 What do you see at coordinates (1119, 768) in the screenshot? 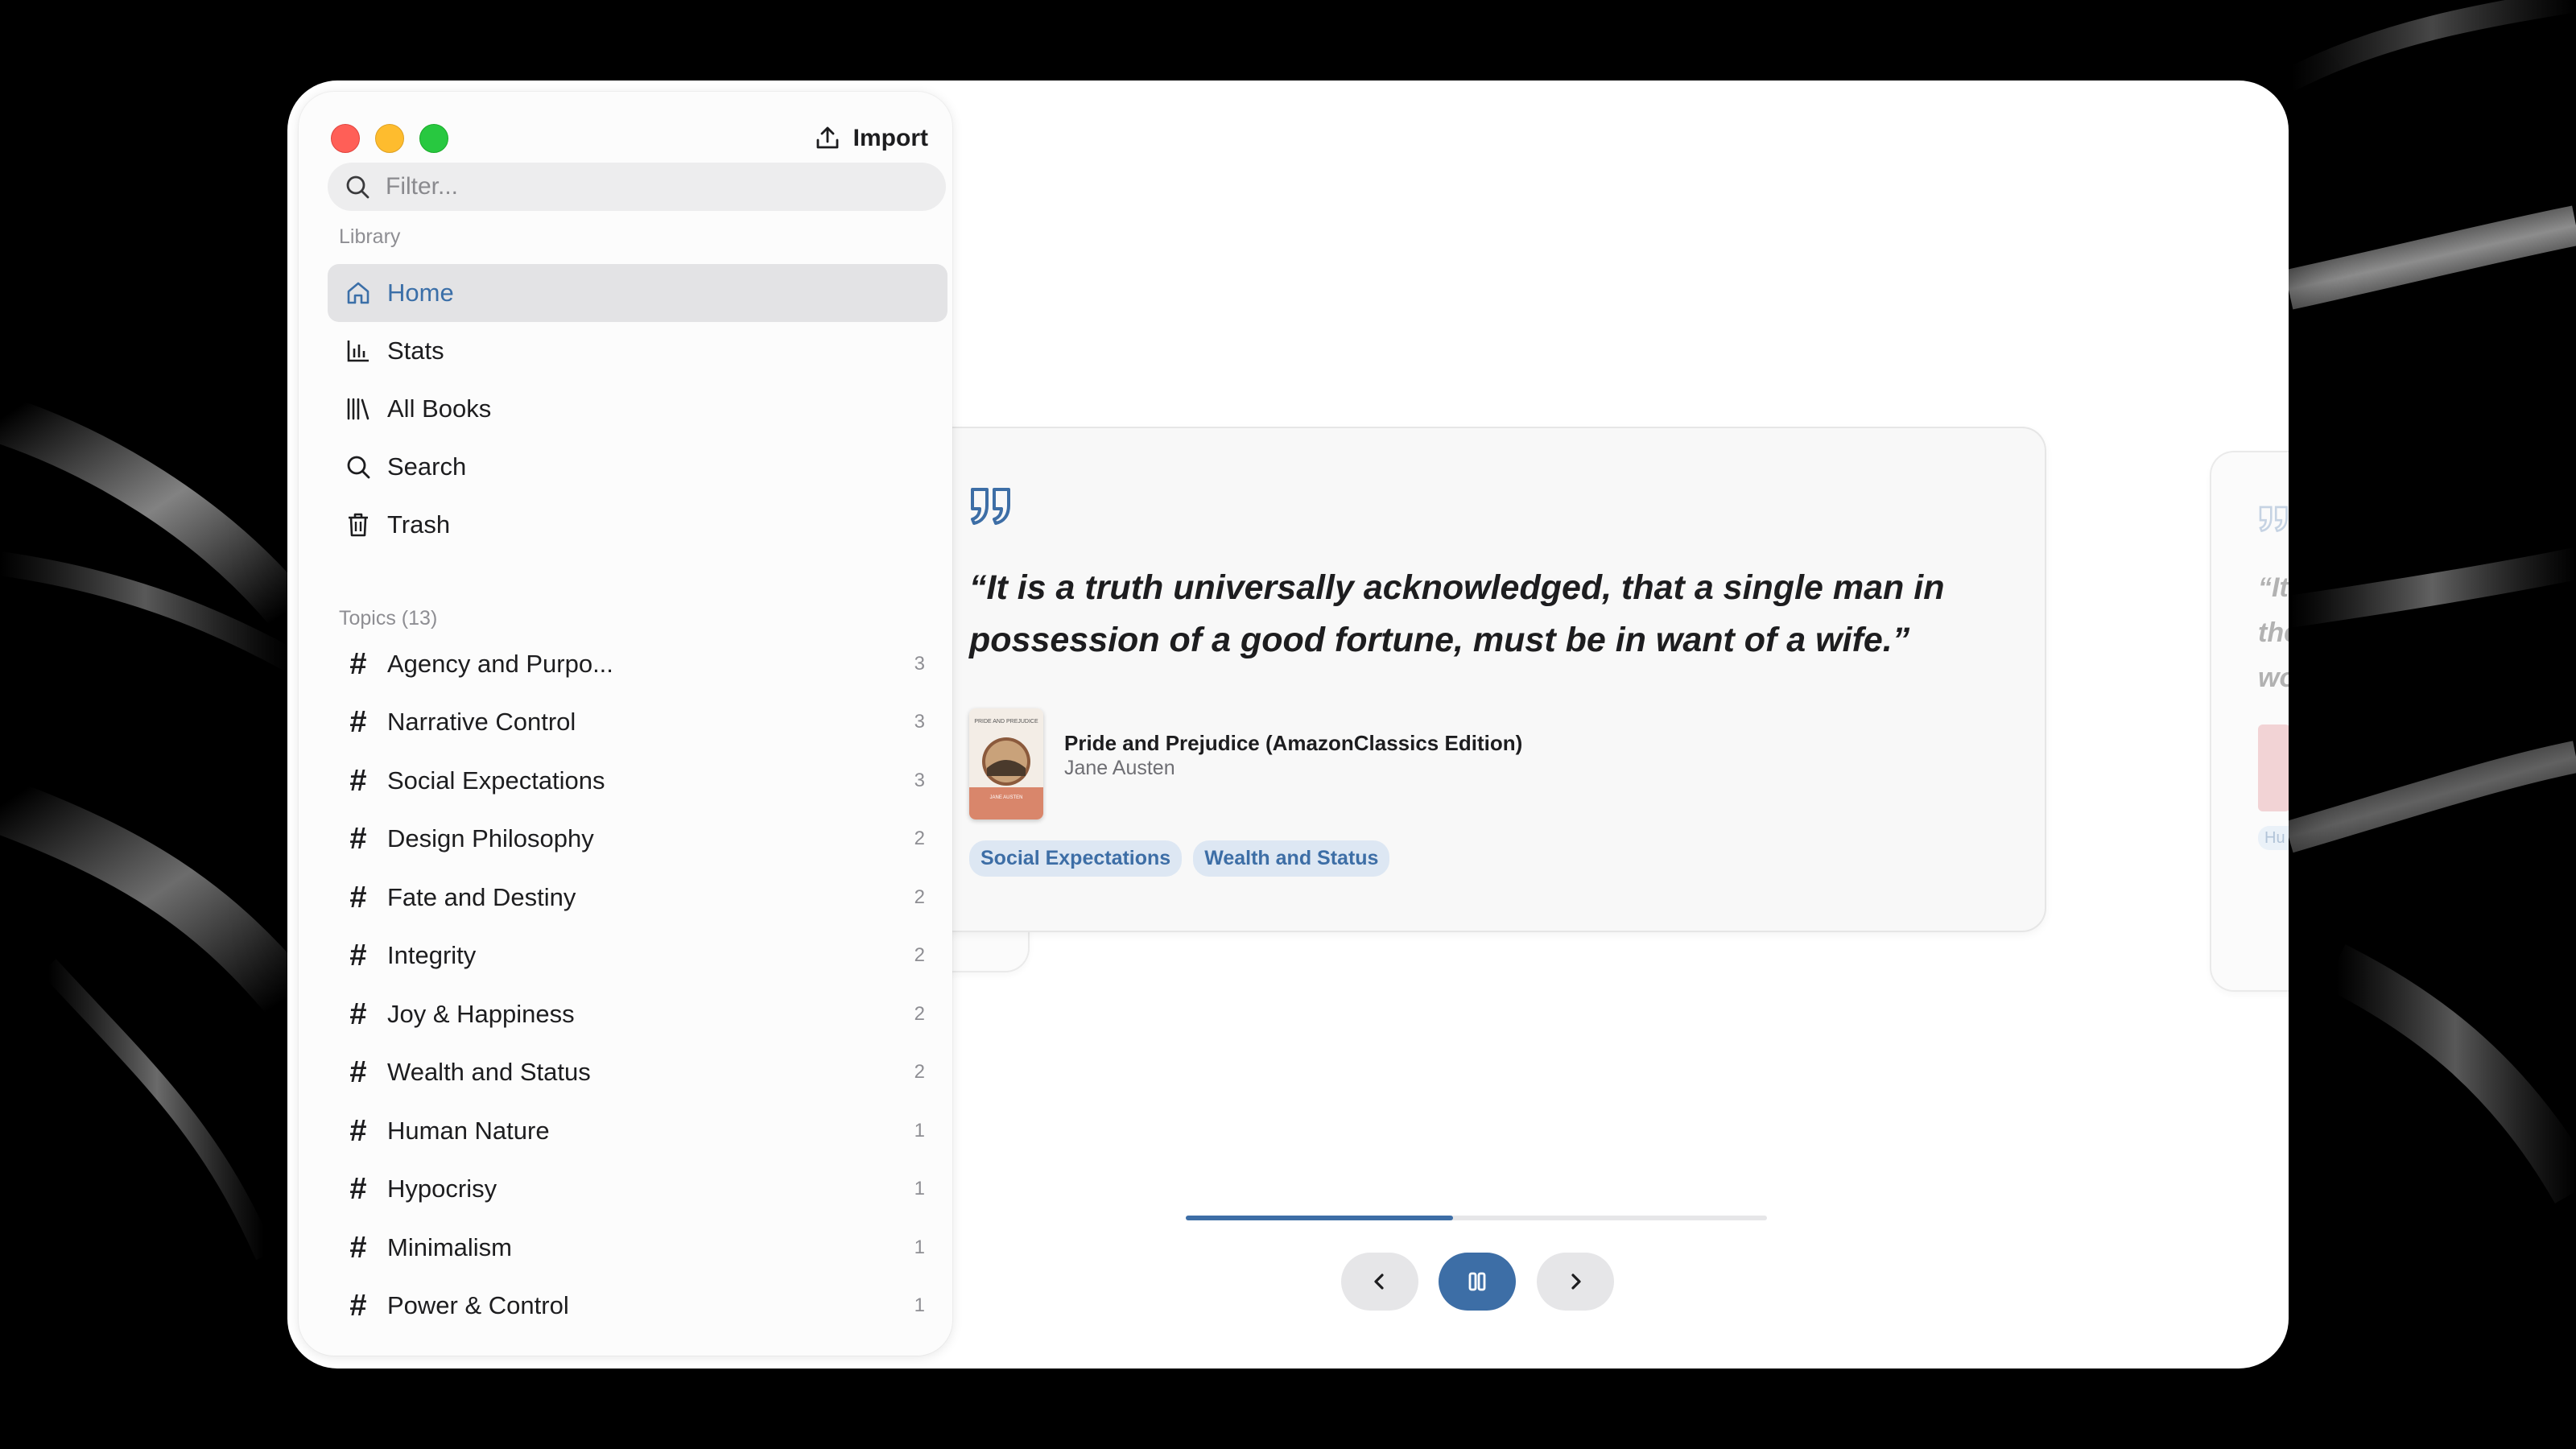
I see `book-author: Jane Austen` at bounding box center [1119, 768].